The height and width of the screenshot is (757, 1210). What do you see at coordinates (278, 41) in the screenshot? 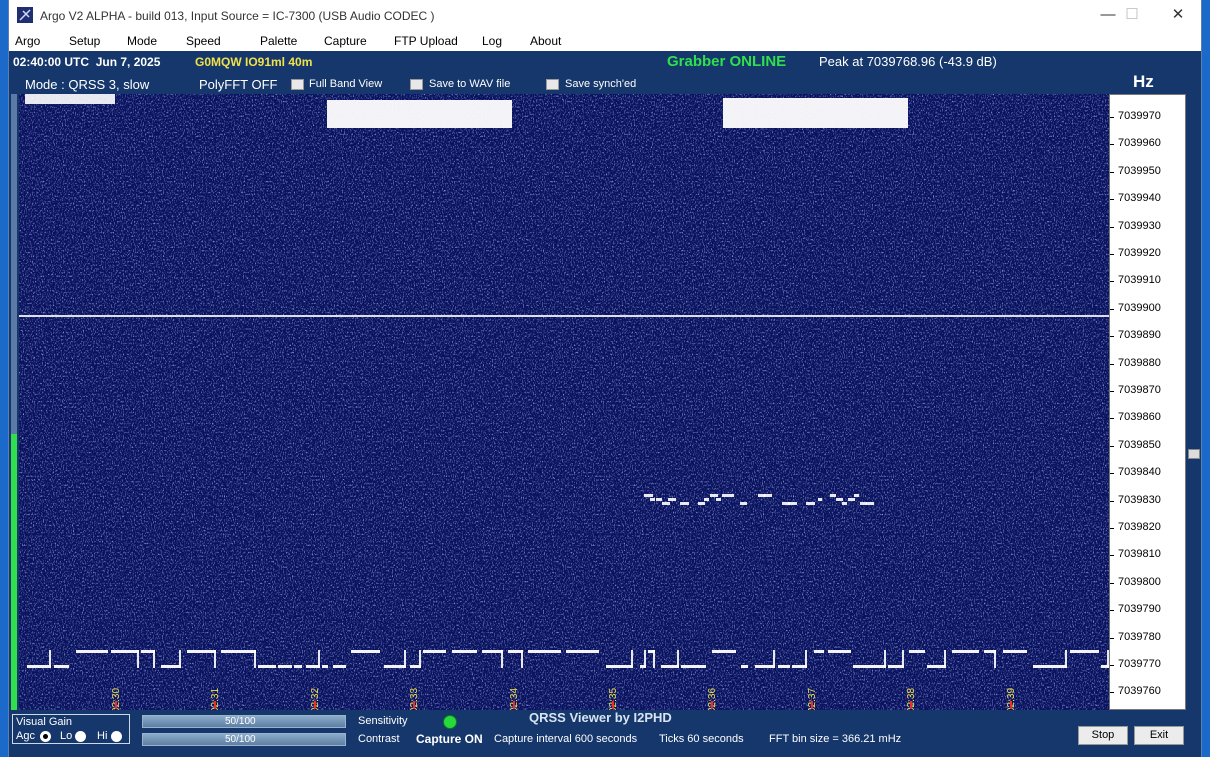
I see `menu-palette: Palette` at bounding box center [278, 41].